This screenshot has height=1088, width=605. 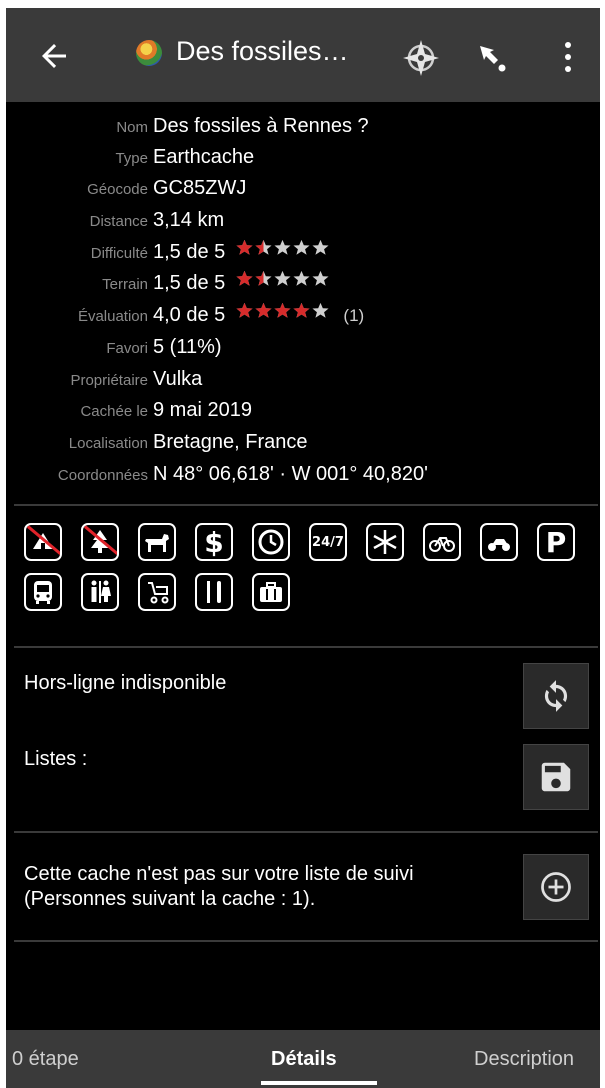 What do you see at coordinates (271, 592) in the screenshot?
I see `tourist-icon` at bounding box center [271, 592].